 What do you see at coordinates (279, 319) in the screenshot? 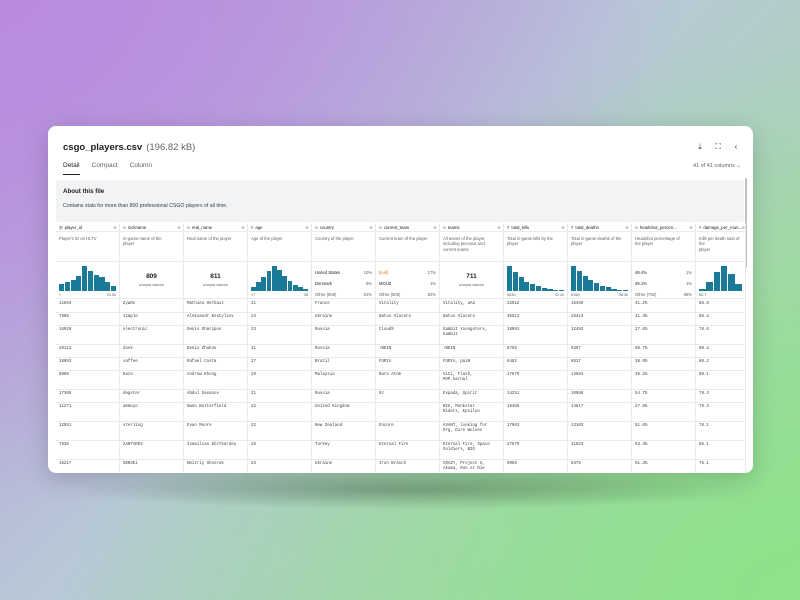
I see `table-cell: 24` at bounding box center [279, 319].